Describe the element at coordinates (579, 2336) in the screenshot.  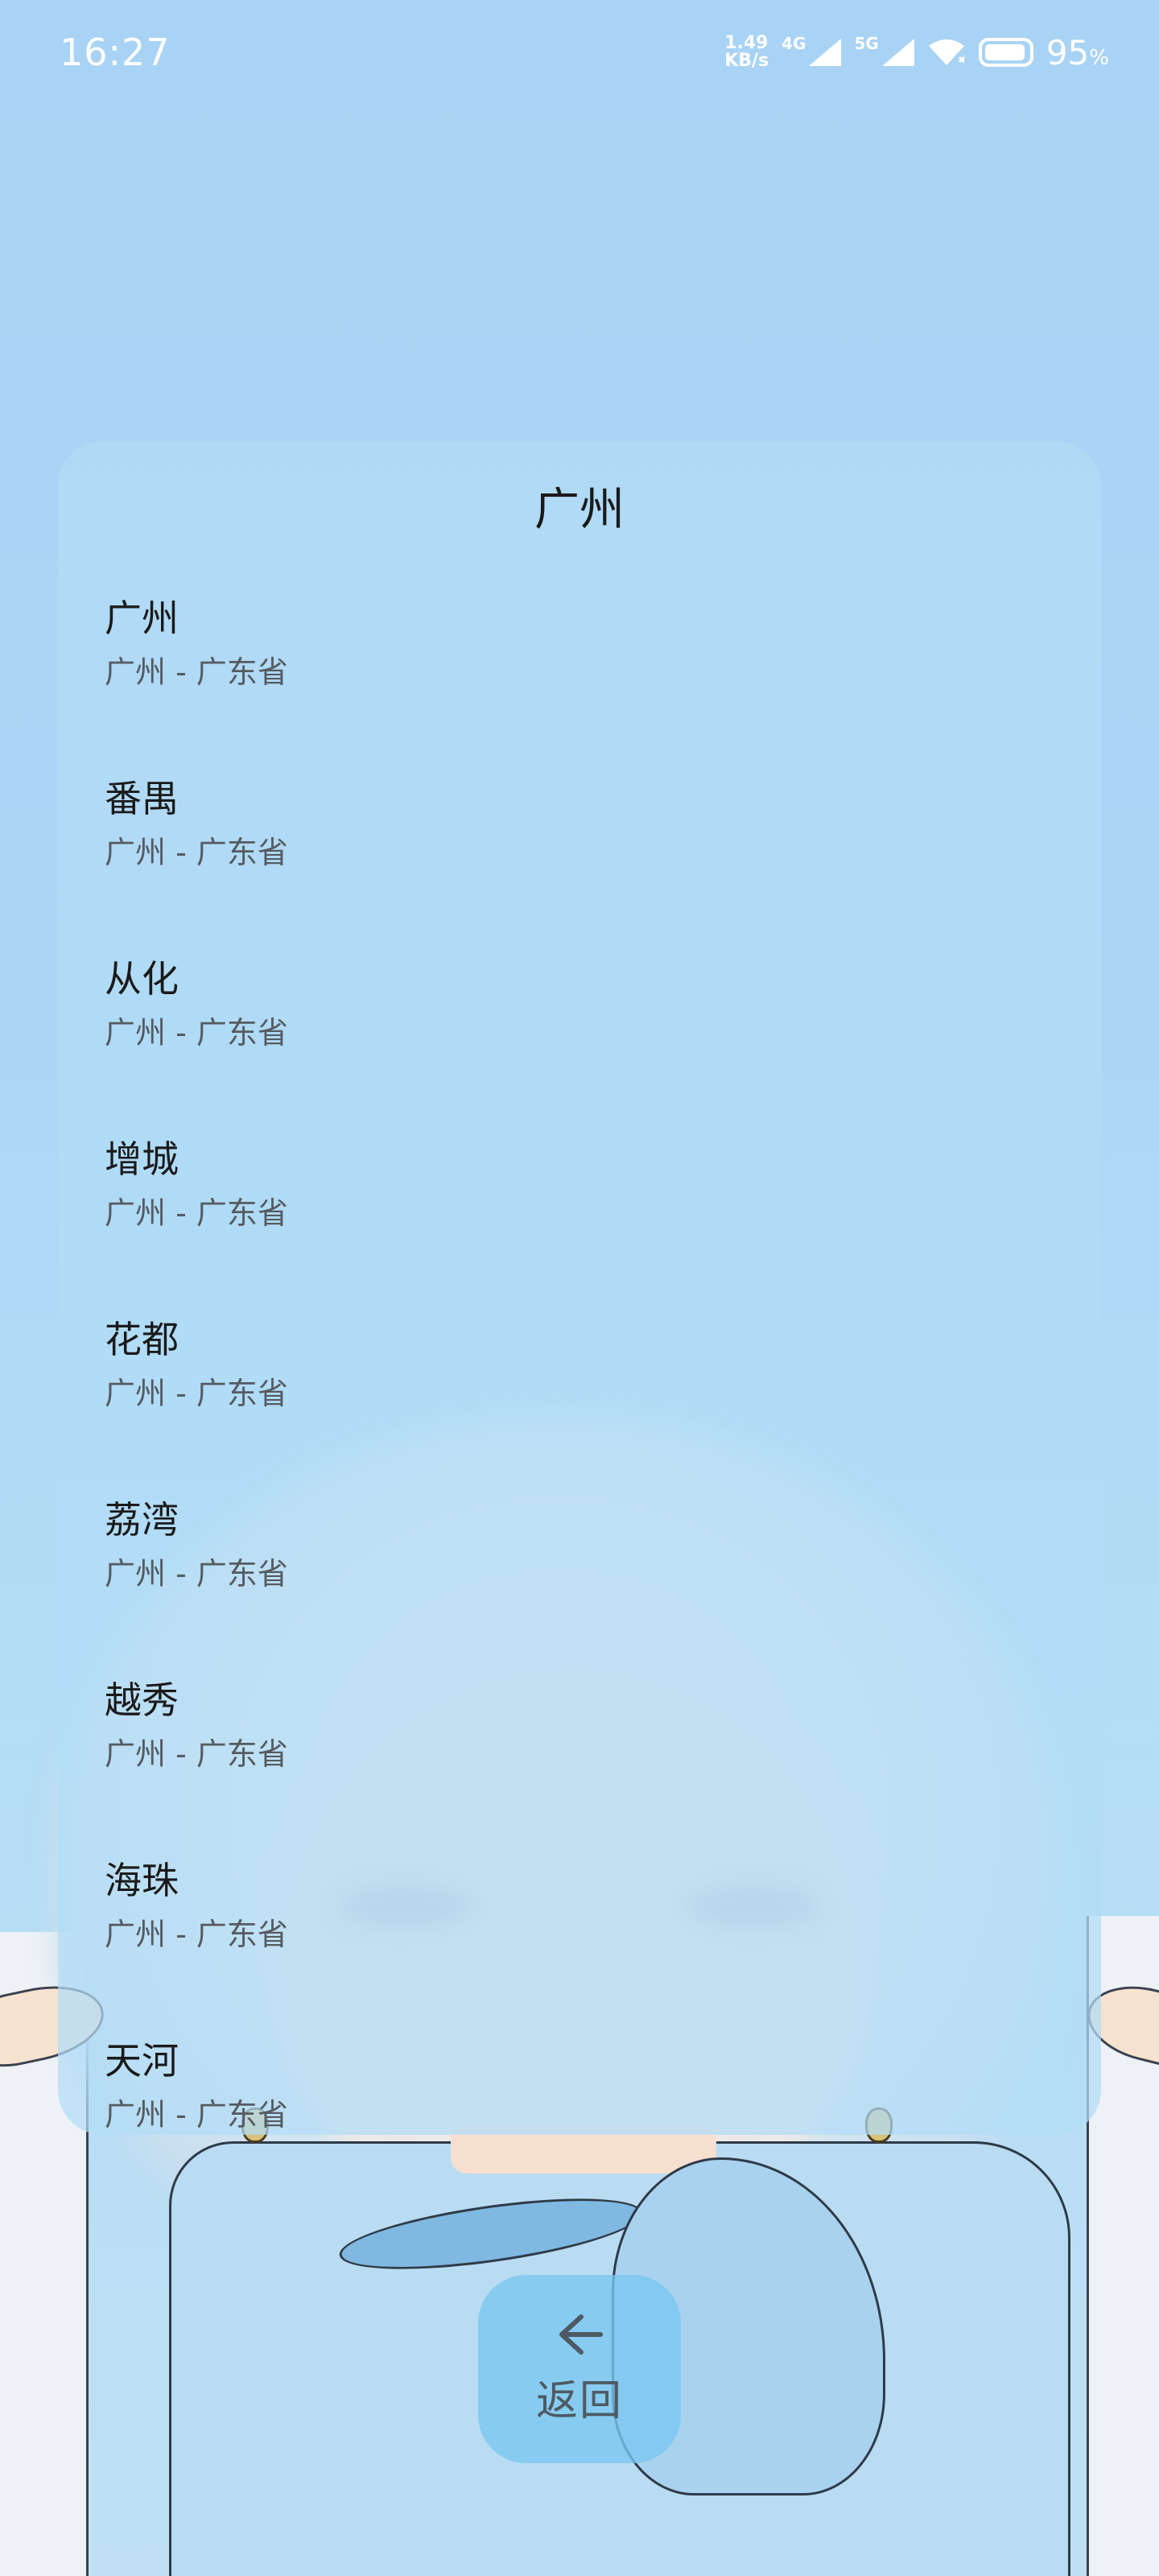
I see `arrow-left-icon` at that location.